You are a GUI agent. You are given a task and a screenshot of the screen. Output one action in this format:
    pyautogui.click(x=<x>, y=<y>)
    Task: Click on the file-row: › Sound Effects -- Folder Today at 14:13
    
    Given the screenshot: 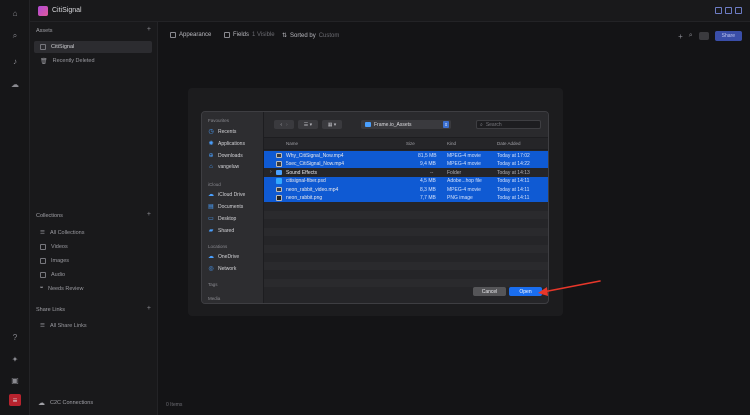 What is the action you would take?
    pyautogui.click(x=406, y=172)
    